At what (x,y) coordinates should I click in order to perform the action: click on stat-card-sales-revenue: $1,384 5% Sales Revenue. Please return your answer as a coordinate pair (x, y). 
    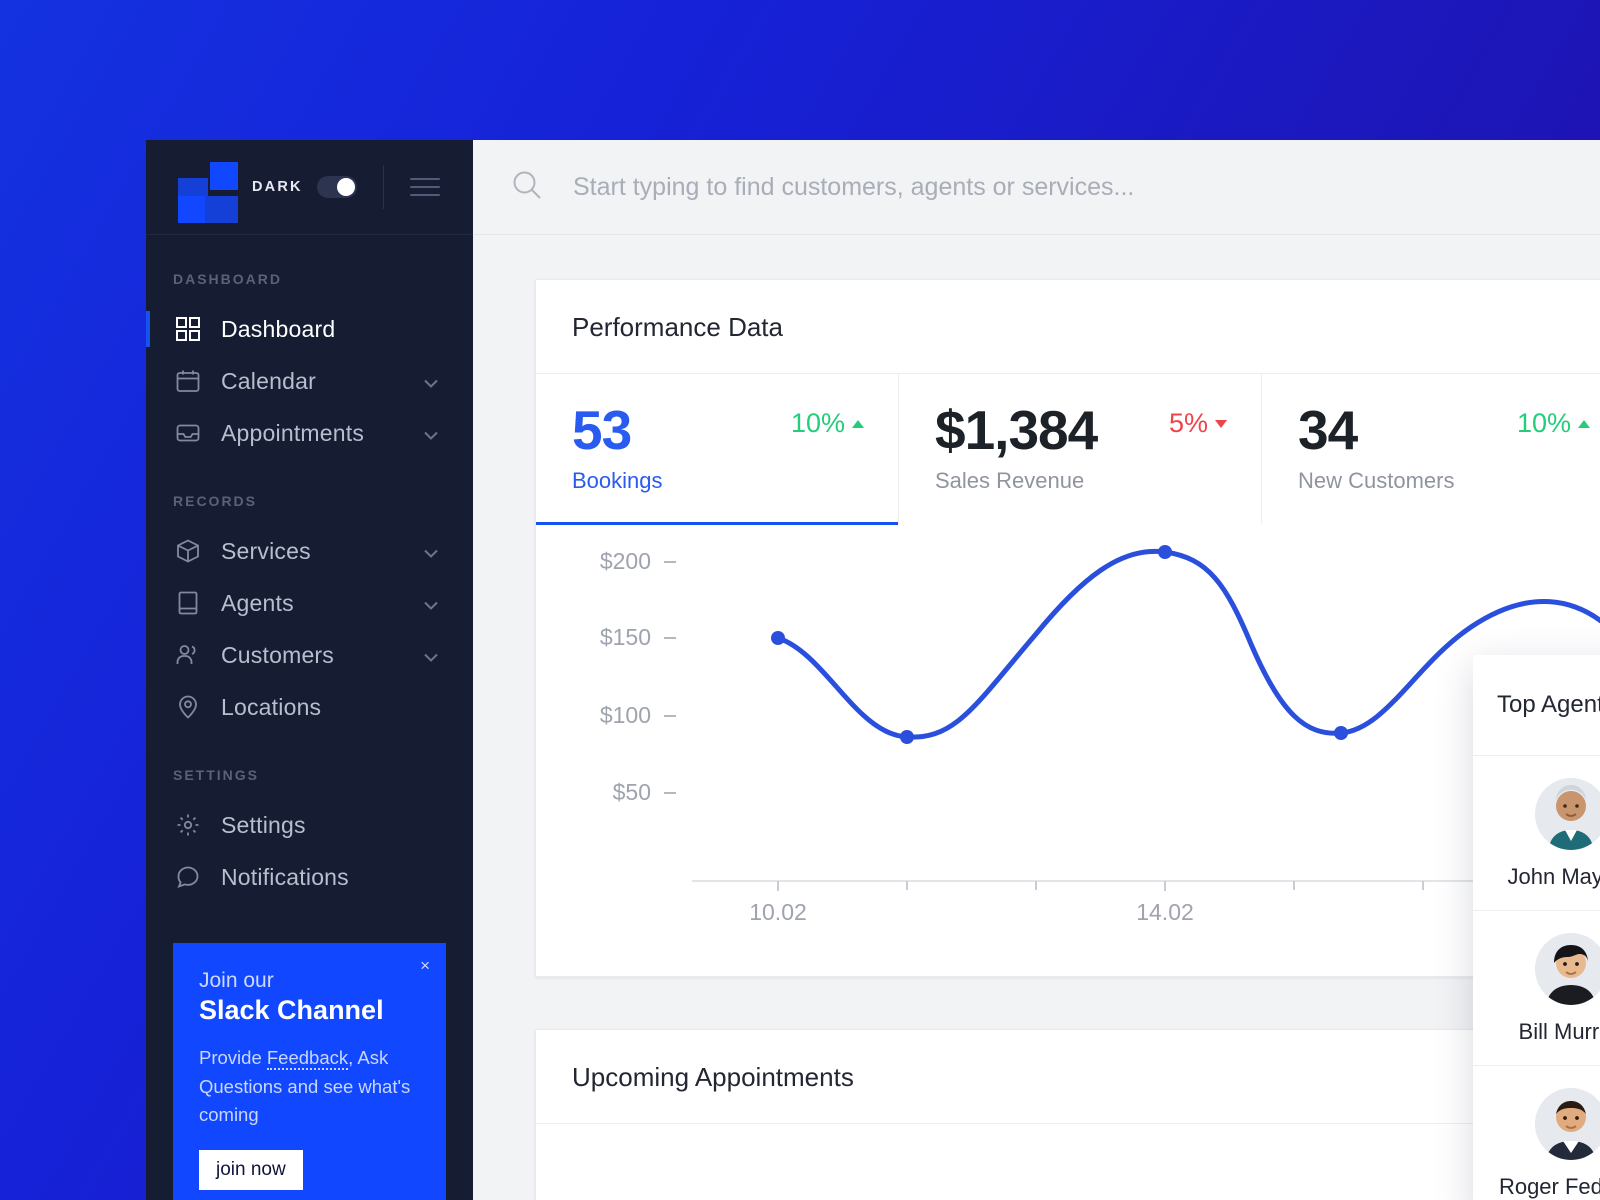
    Looking at the image, I should click on (1080, 449).